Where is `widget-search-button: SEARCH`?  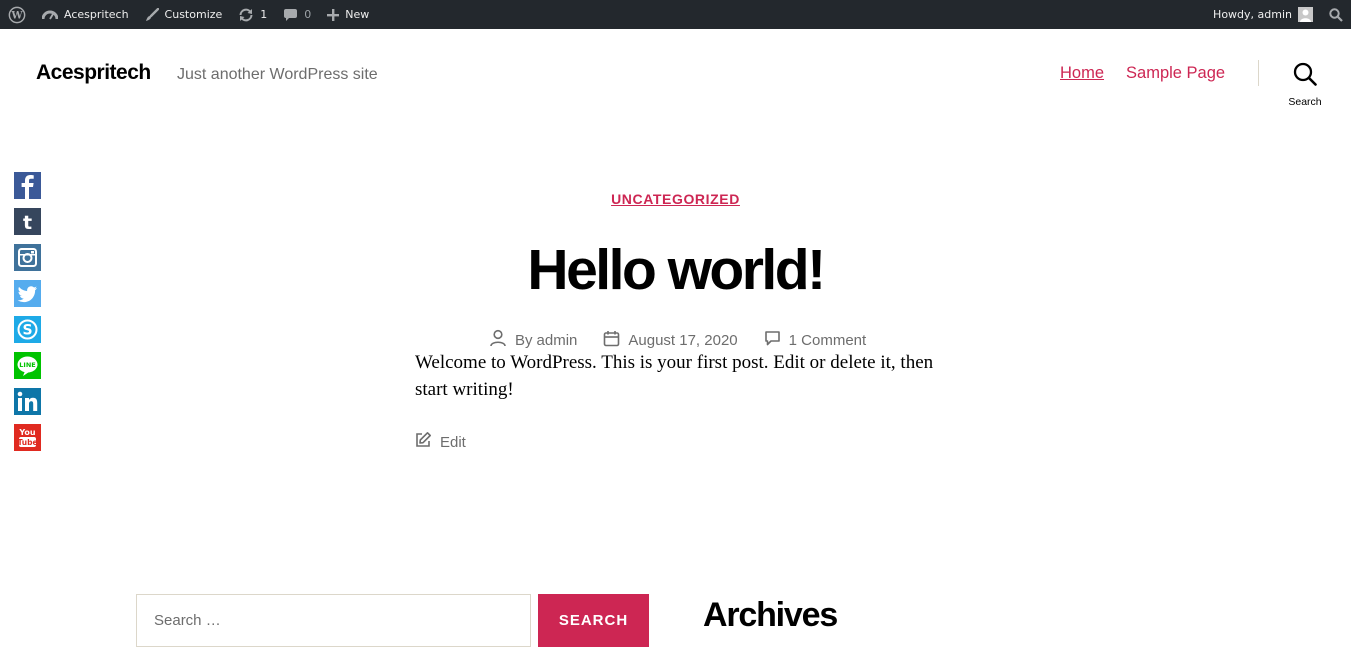 widget-search-button: SEARCH is located at coordinates (593, 620).